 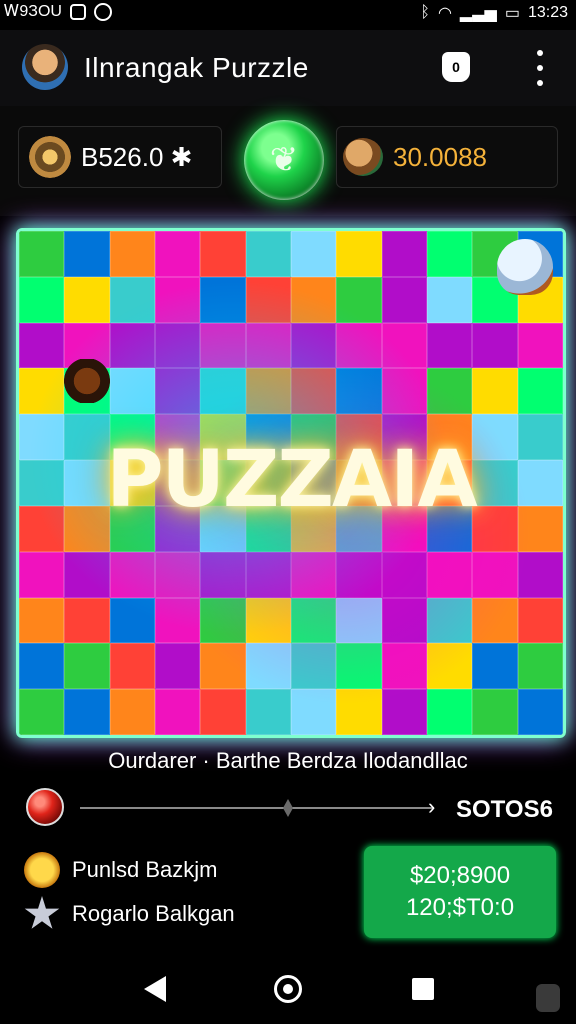 I want to click on green-gem-button: ❦, so click(x=284, y=160).